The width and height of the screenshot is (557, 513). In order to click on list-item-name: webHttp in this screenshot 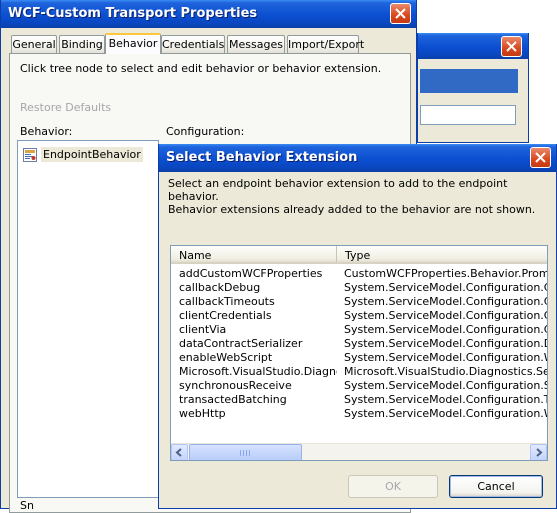, I will do `click(202, 413)`.